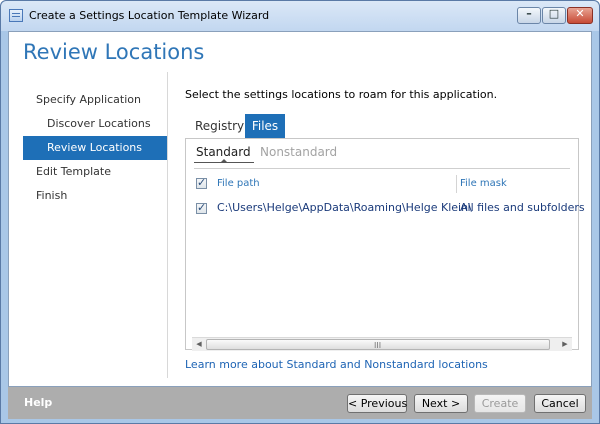 This screenshot has height=424, width=600. I want to click on help-link: Help, so click(38, 402).